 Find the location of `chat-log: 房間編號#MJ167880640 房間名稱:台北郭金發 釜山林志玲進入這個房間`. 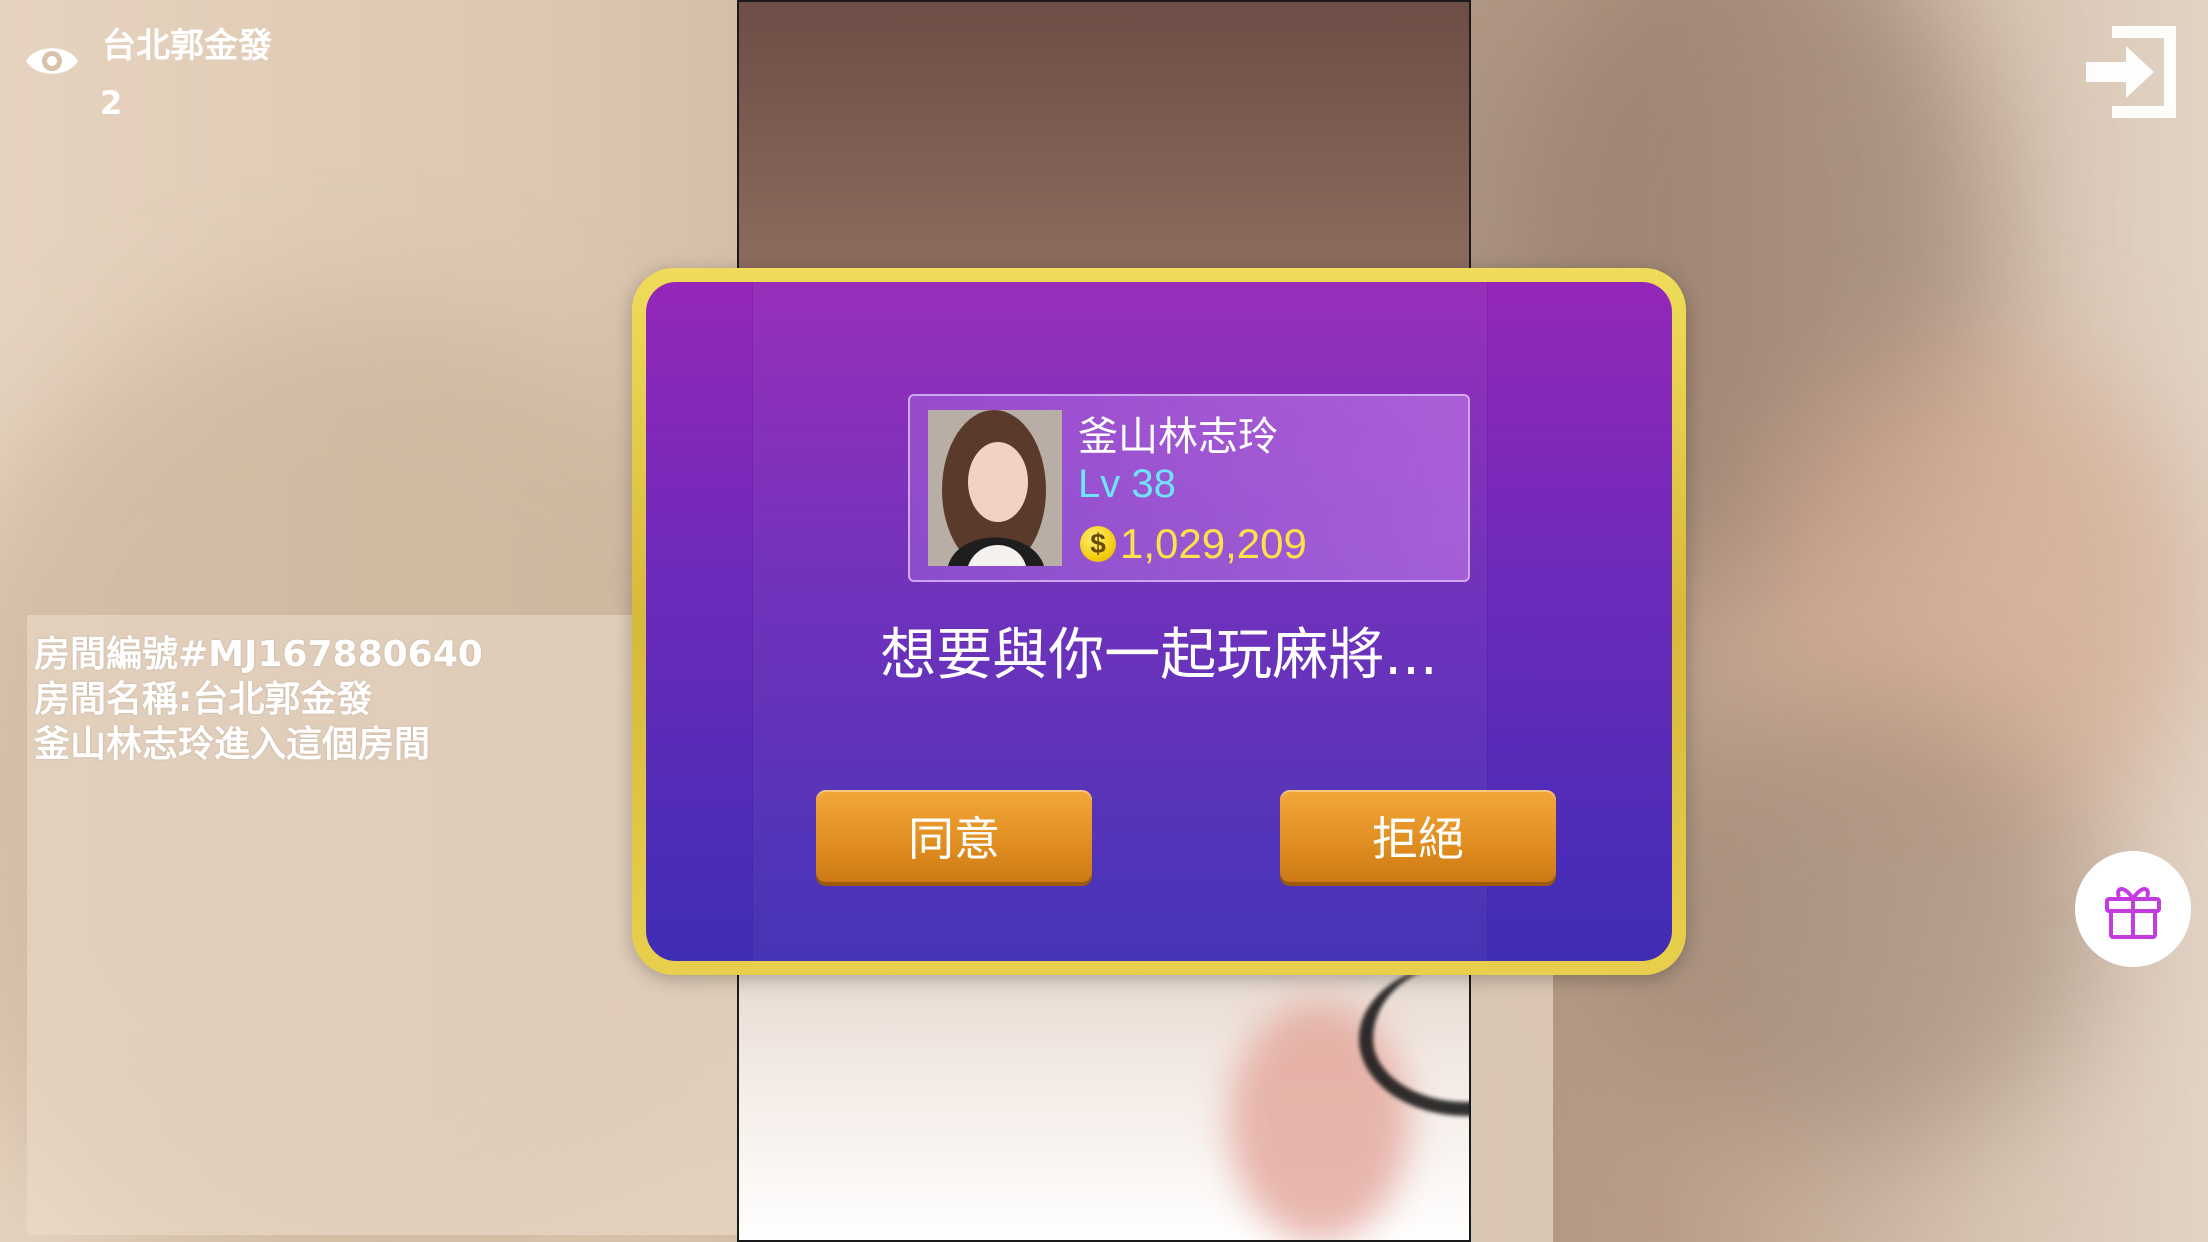

chat-log: 房間編號#MJ167880640 房間名稱:台北郭金發 釜山林志玲進入這個房間 is located at coordinates (354, 699).